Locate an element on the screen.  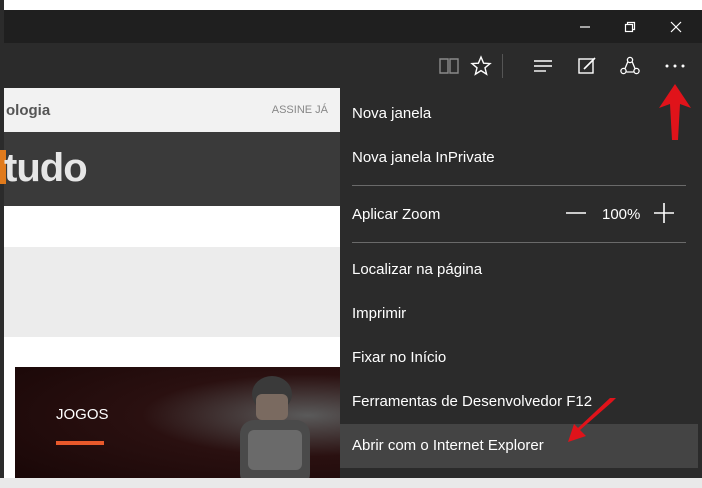
site-logo-text: tudo is located at coordinates (46, 168).